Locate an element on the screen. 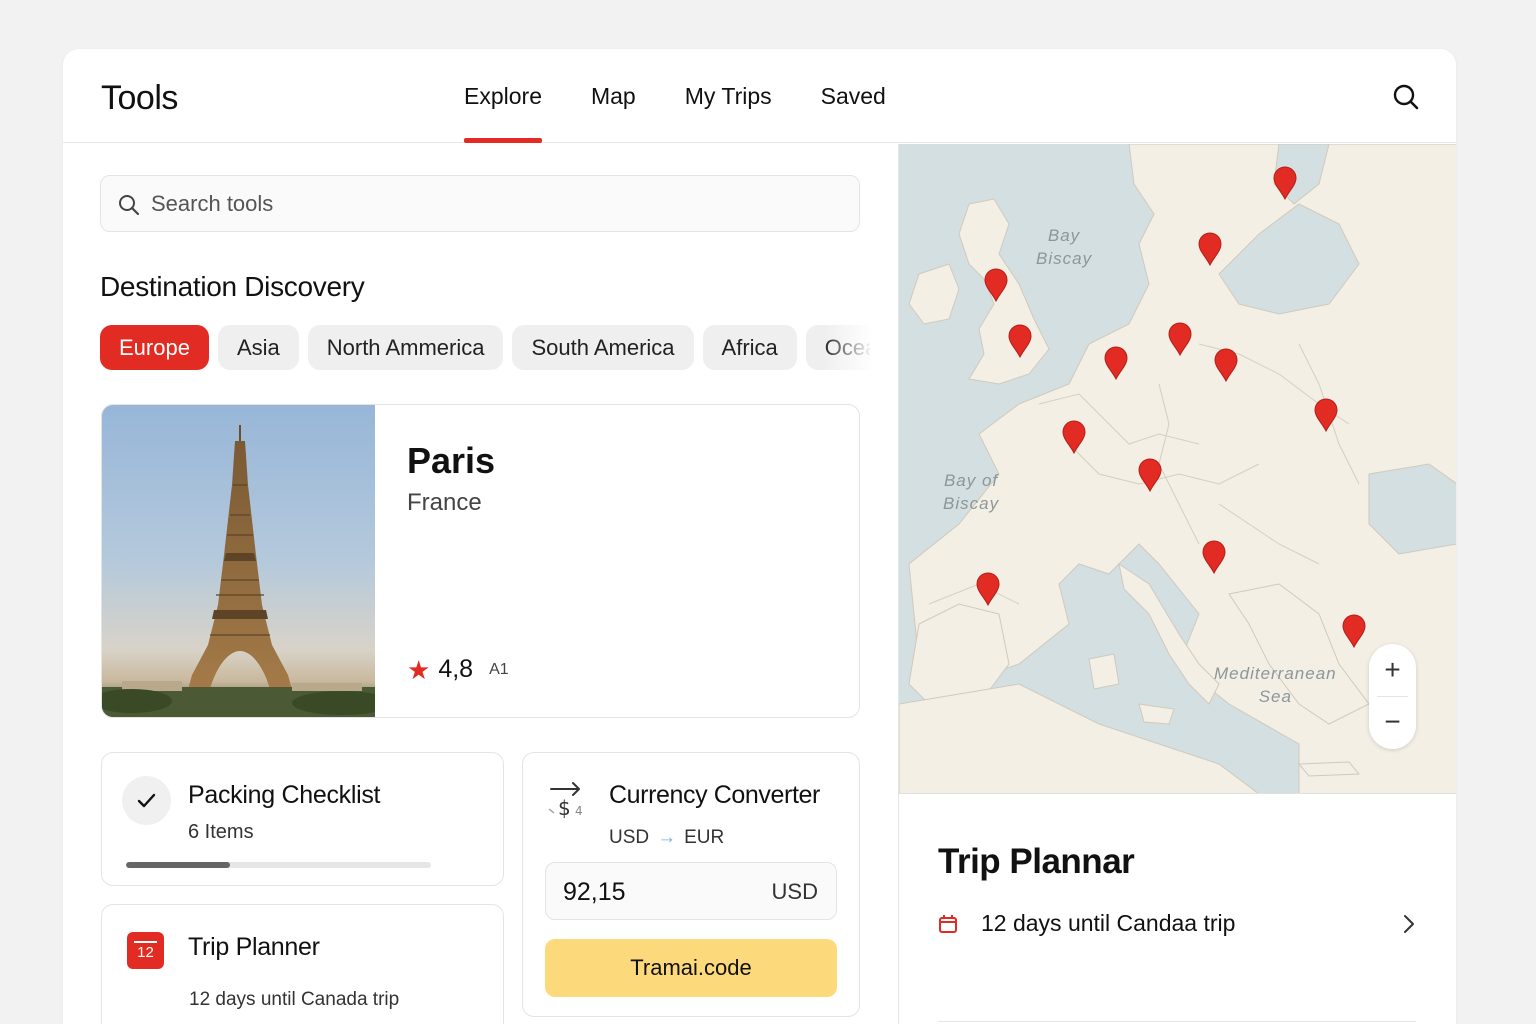 The width and height of the screenshot is (1536, 1024). rating-value: 4,8 is located at coordinates (456, 669).